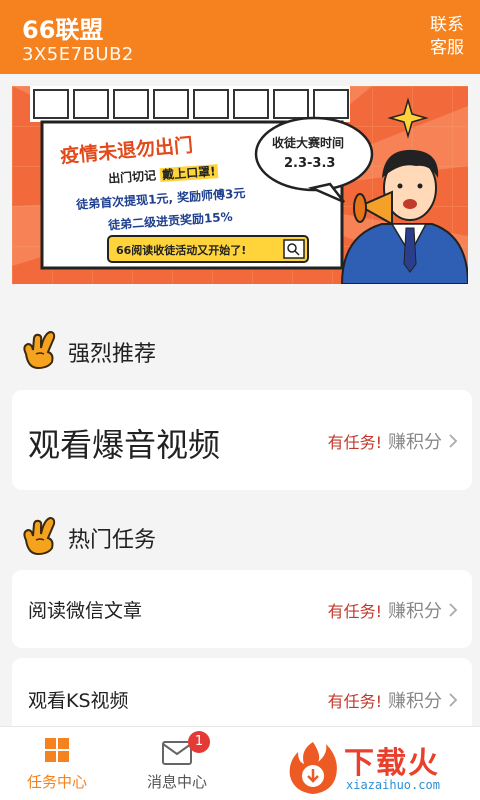 The width and height of the screenshot is (480, 800). Describe the element at coordinates (56, 782) in the screenshot. I see `tab-task-center-label: 任务中心` at that location.